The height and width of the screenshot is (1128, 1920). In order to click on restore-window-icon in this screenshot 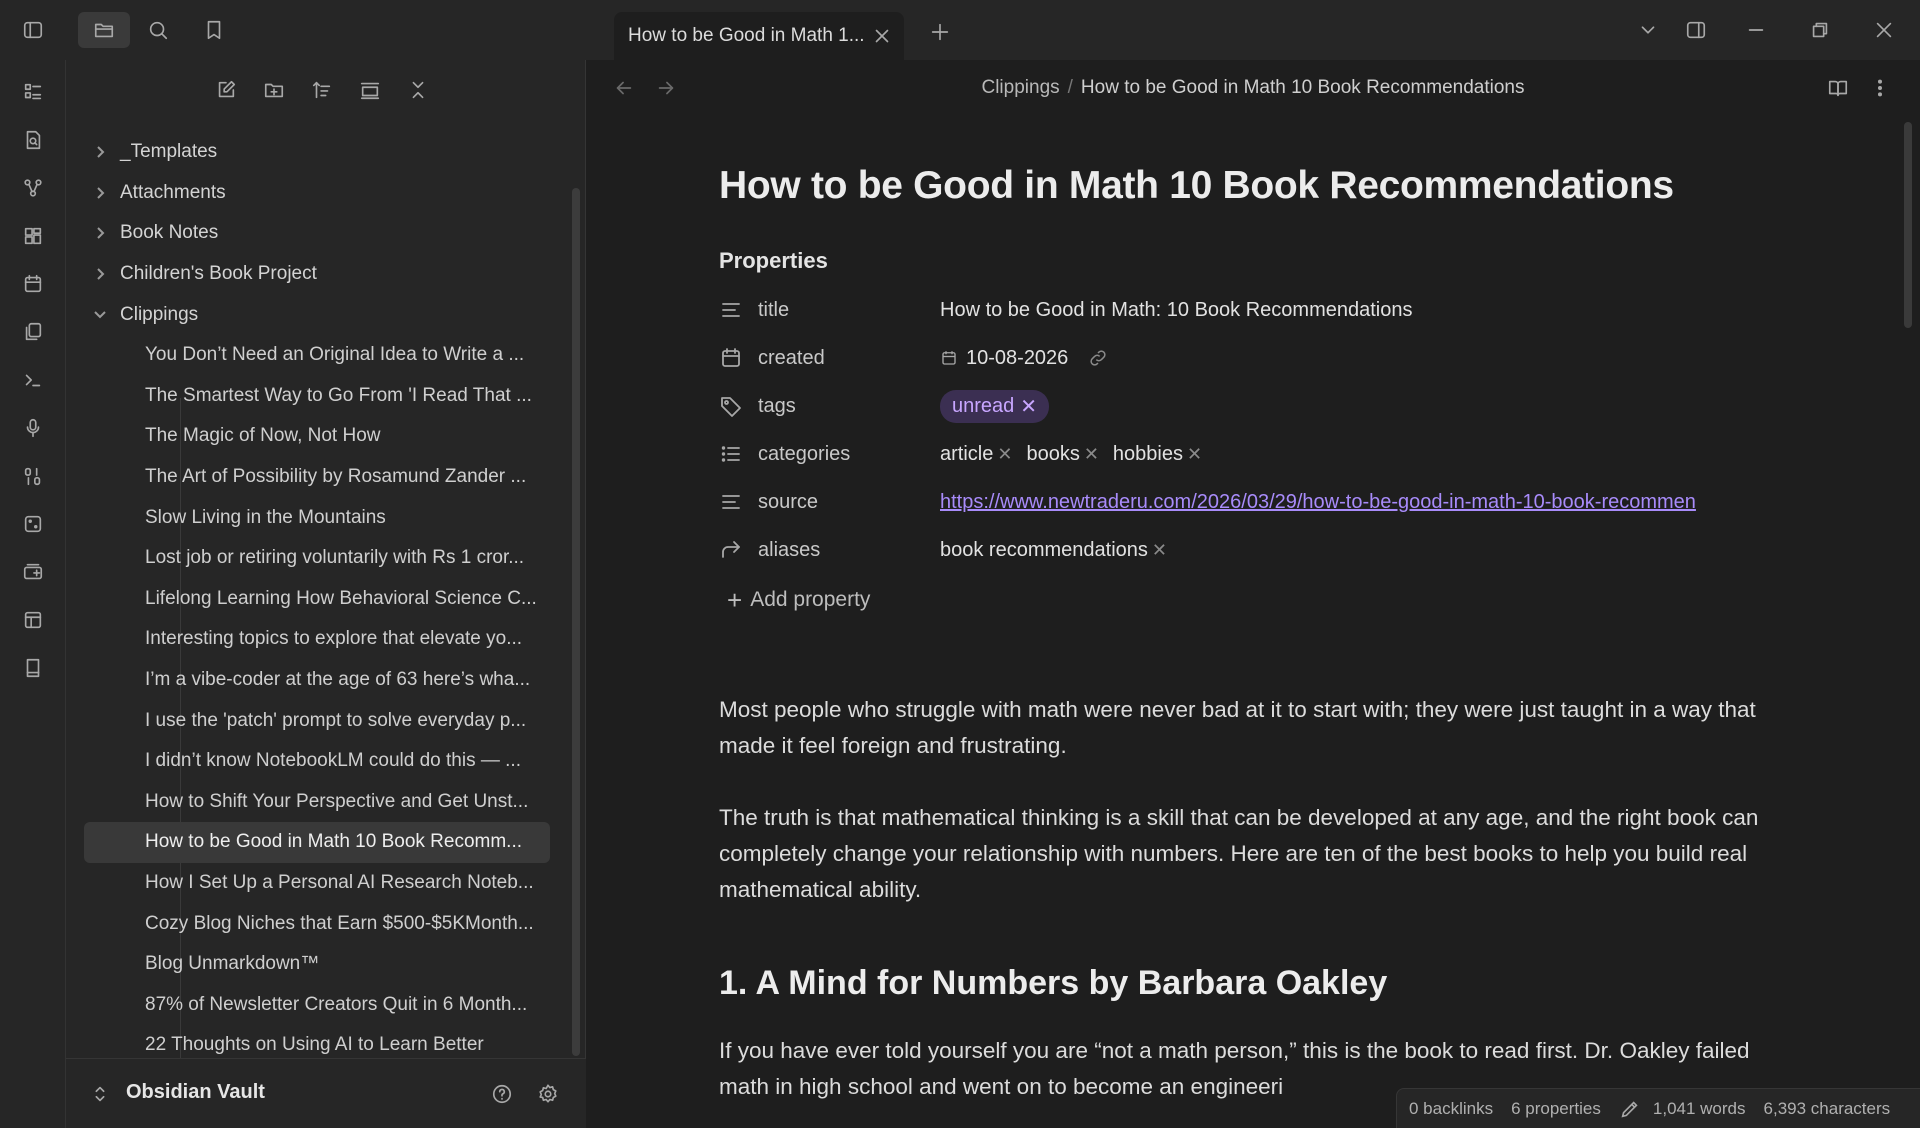, I will do `click(1820, 30)`.